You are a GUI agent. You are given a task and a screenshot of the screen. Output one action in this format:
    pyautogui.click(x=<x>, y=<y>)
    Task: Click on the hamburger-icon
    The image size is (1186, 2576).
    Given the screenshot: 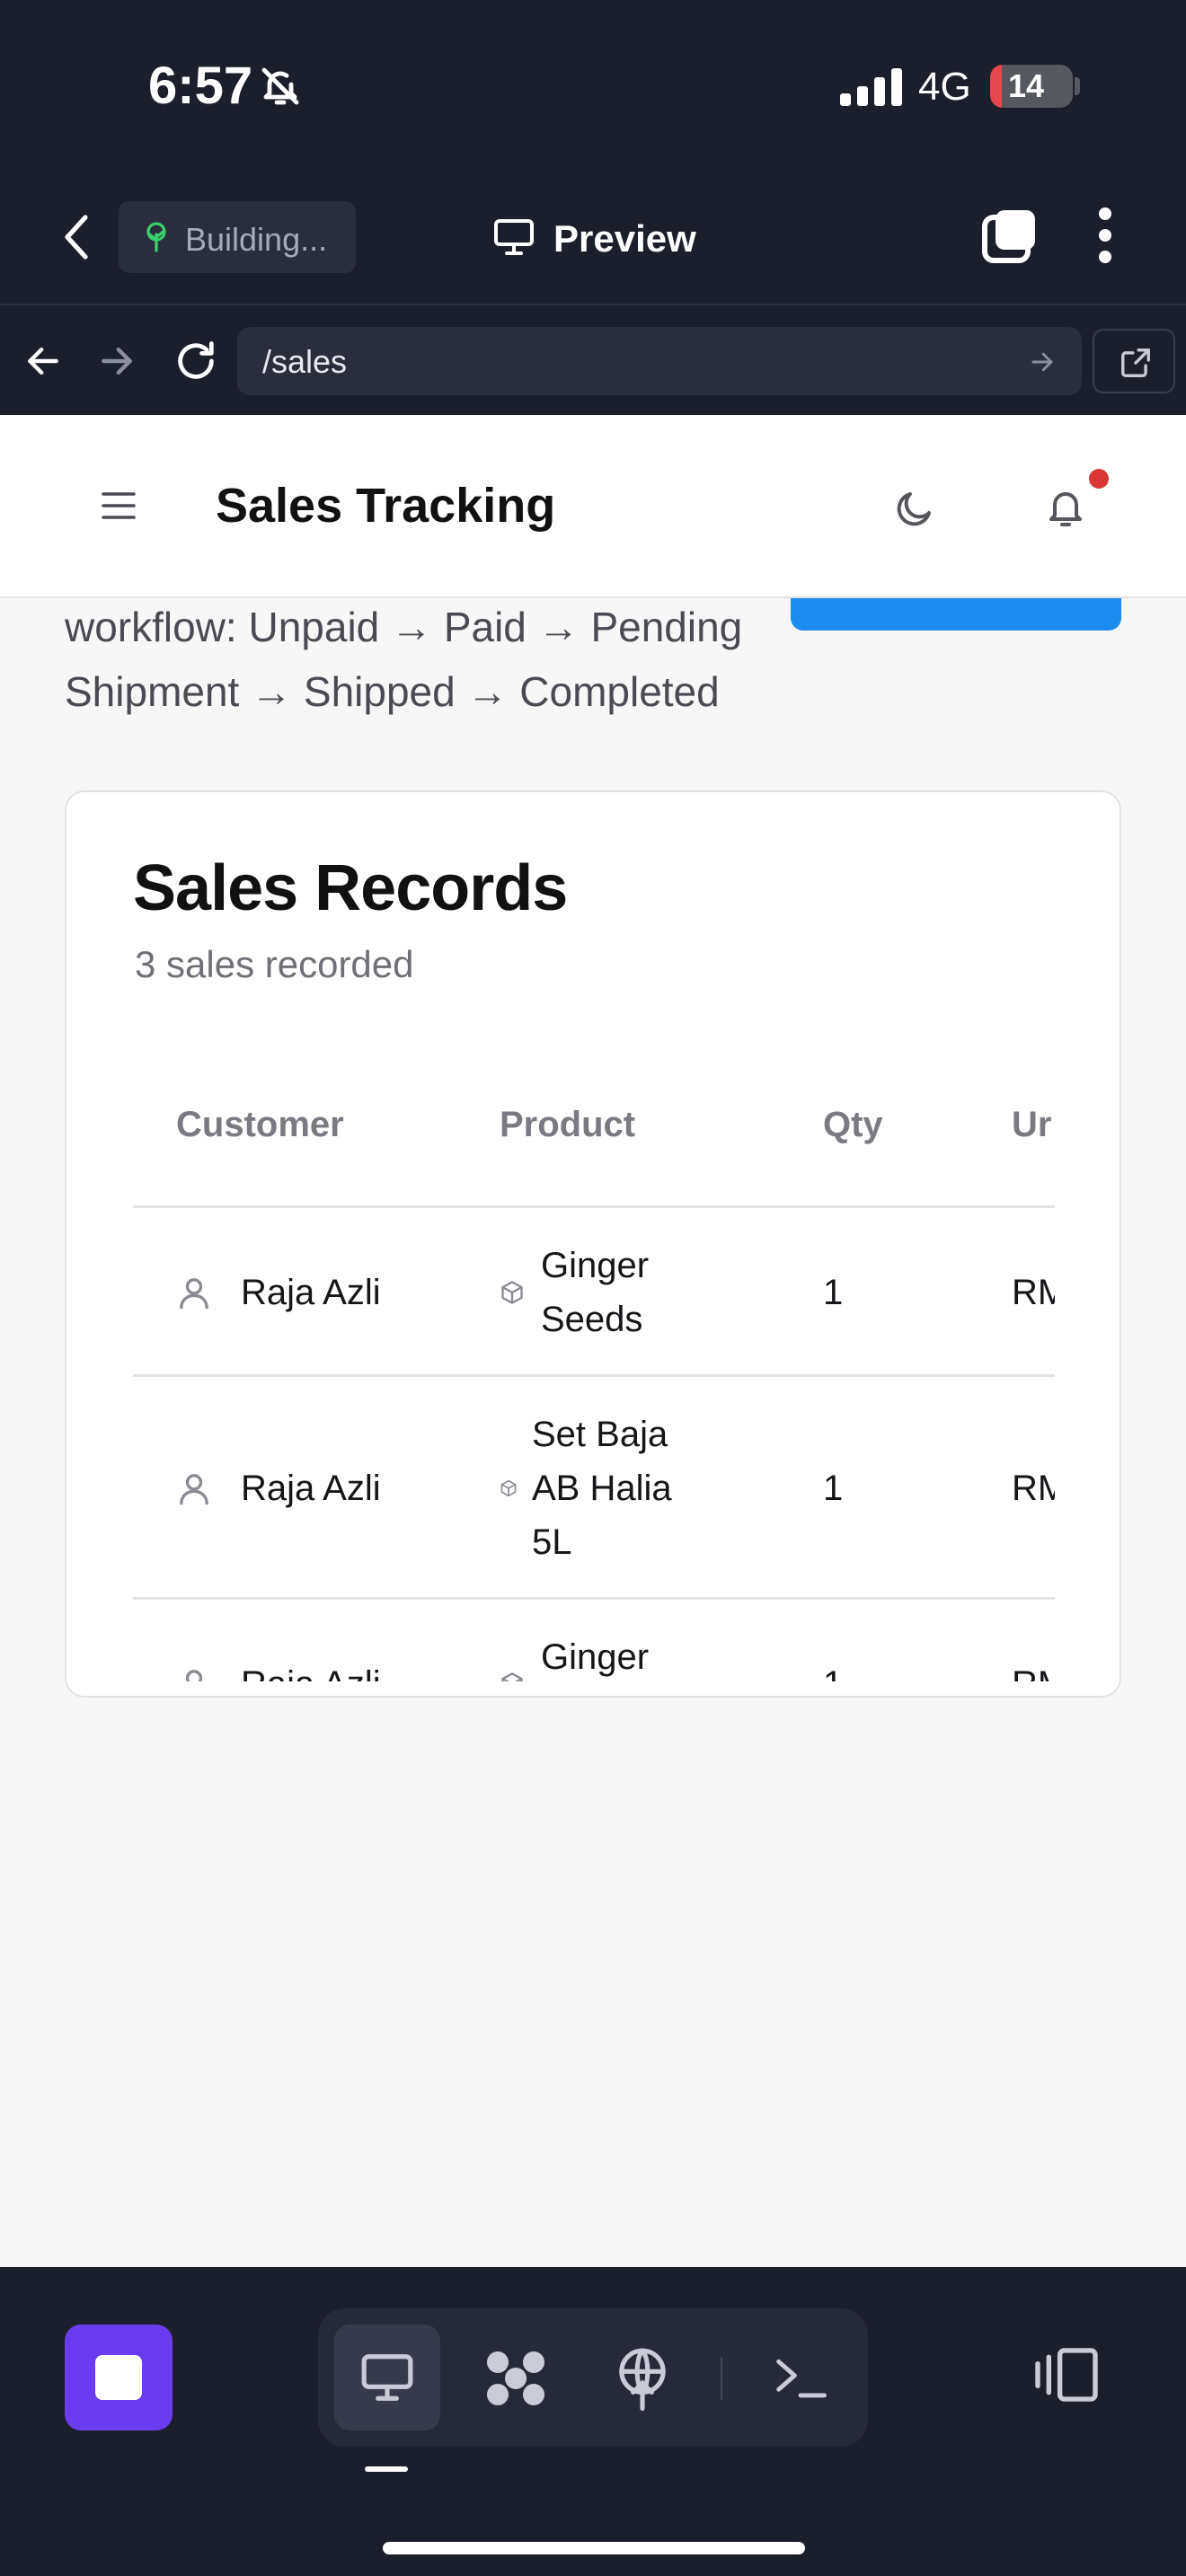 What is the action you would take?
    pyautogui.click(x=119, y=506)
    